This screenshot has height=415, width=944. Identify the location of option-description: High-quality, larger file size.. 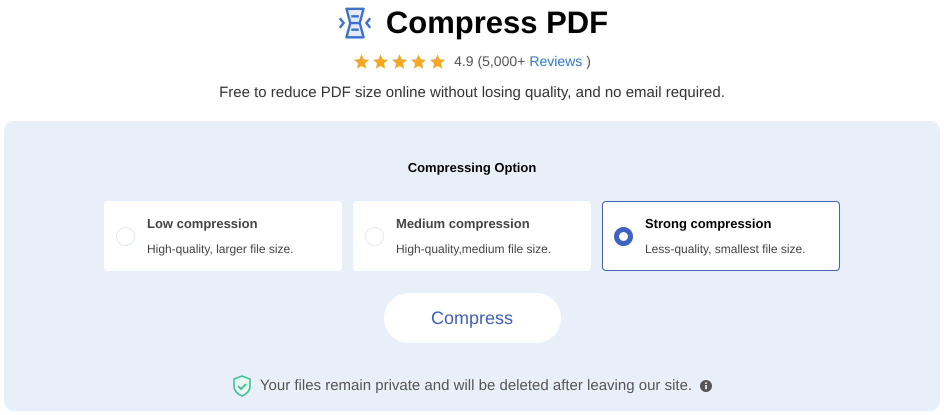
(220, 249).